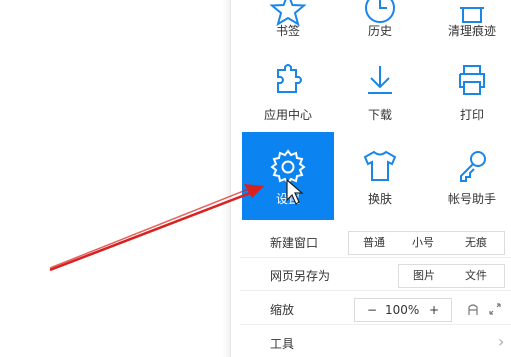  Describe the element at coordinates (156, 228) in the screenshot. I see `red-arrow-icon` at that location.